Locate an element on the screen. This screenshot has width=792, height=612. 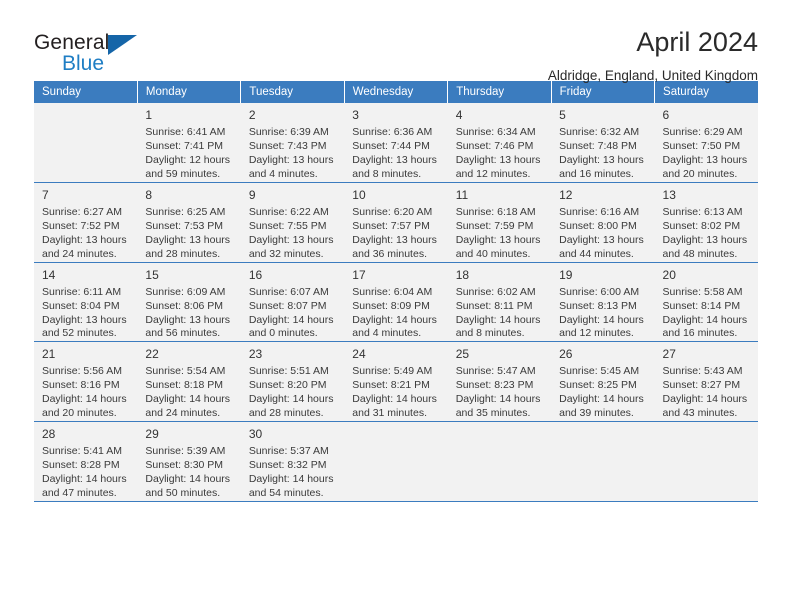
day-sunrise-text: Sunrise: 6:11 AM is located at coordinates (82, 291).